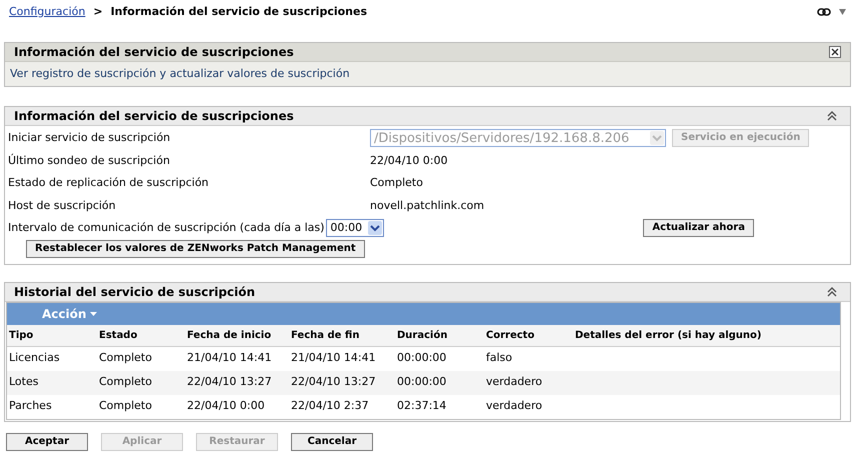 Image resolution: width=855 pixels, height=463 pixels. What do you see at coordinates (409, 160) in the screenshot?
I see `field-value: 22/04/10 0:00` at bounding box center [409, 160].